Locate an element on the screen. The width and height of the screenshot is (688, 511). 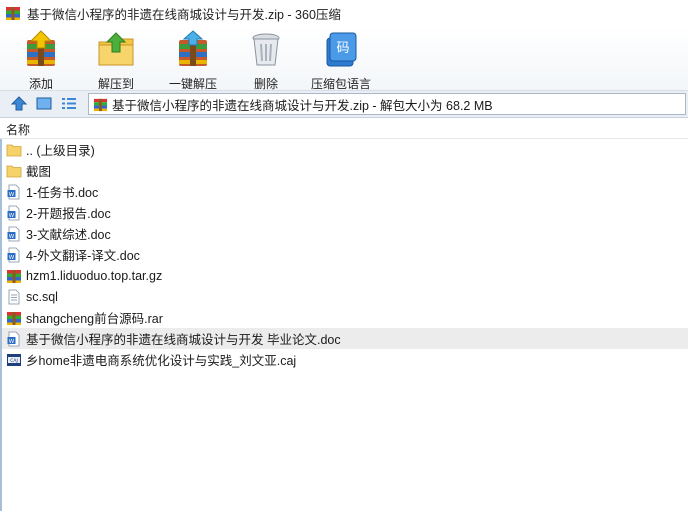
thumbnail-view-icon is located at coordinates (44, 103).